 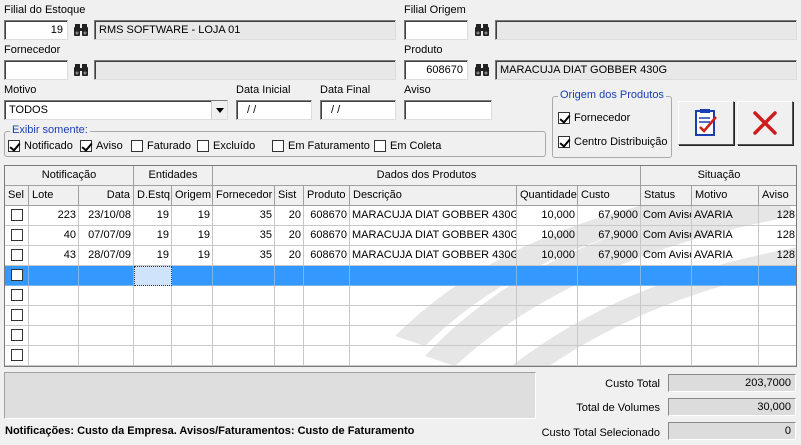 I want to click on selected-empty-row, so click(x=400, y=276).